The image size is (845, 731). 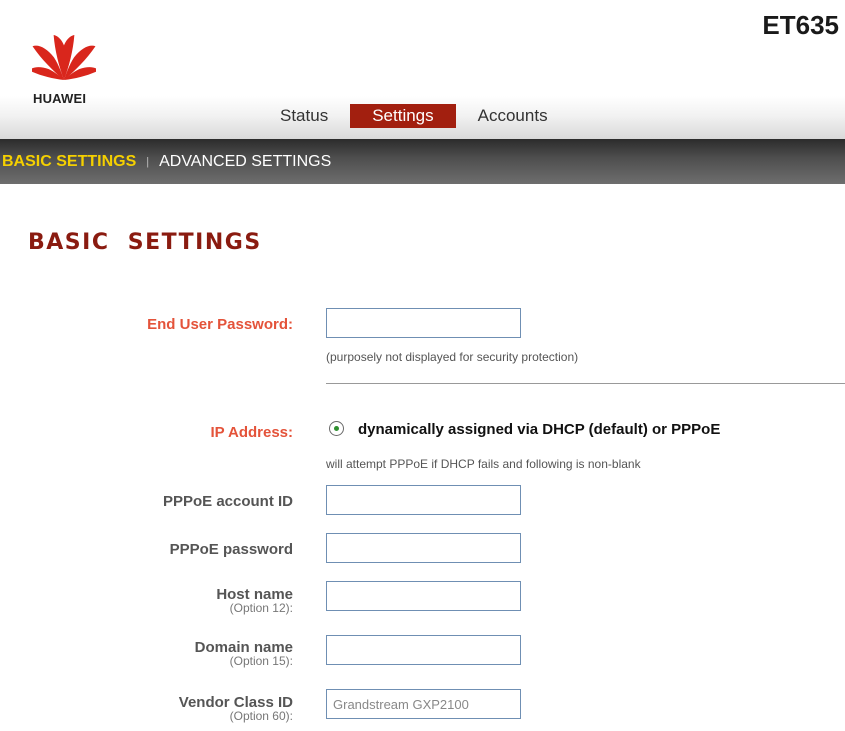 What do you see at coordinates (145, 242) in the screenshot?
I see `page-title: BASIC SETTINGS` at bounding box center [145, 242].